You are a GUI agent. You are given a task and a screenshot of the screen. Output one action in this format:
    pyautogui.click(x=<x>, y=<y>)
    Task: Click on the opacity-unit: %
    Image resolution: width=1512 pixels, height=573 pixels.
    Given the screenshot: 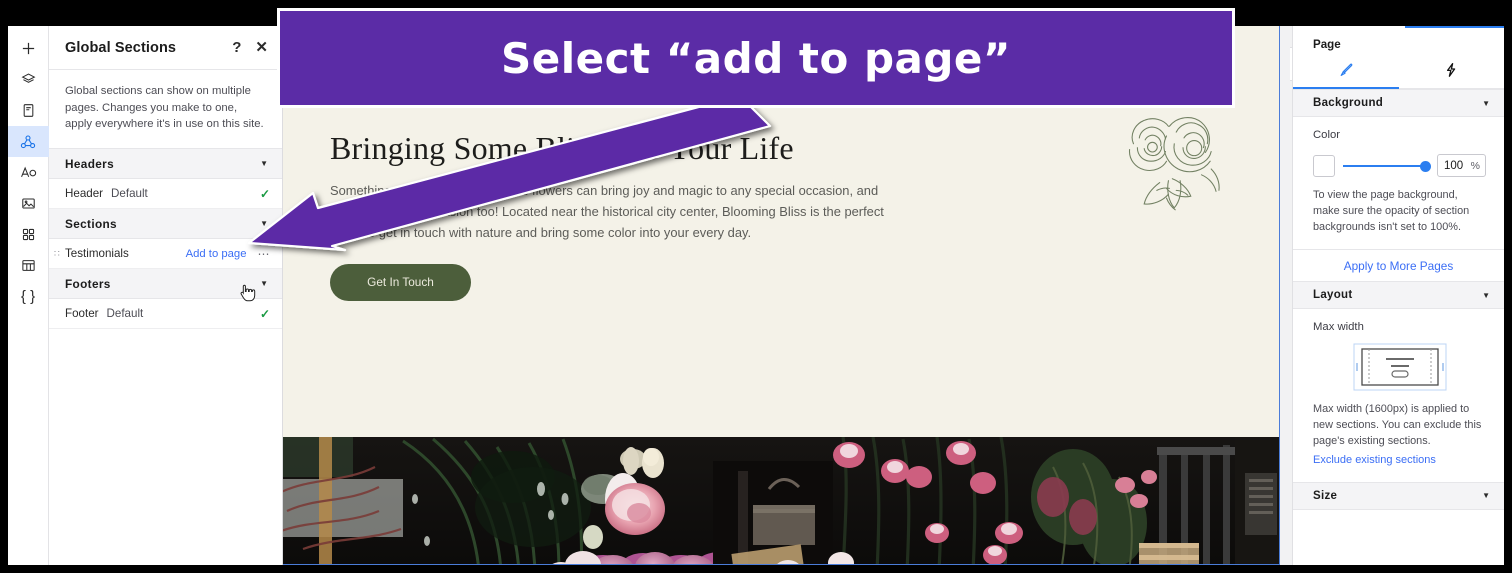 What is the action you would take?
    pyautogui.click(x=1475, y=165)
    